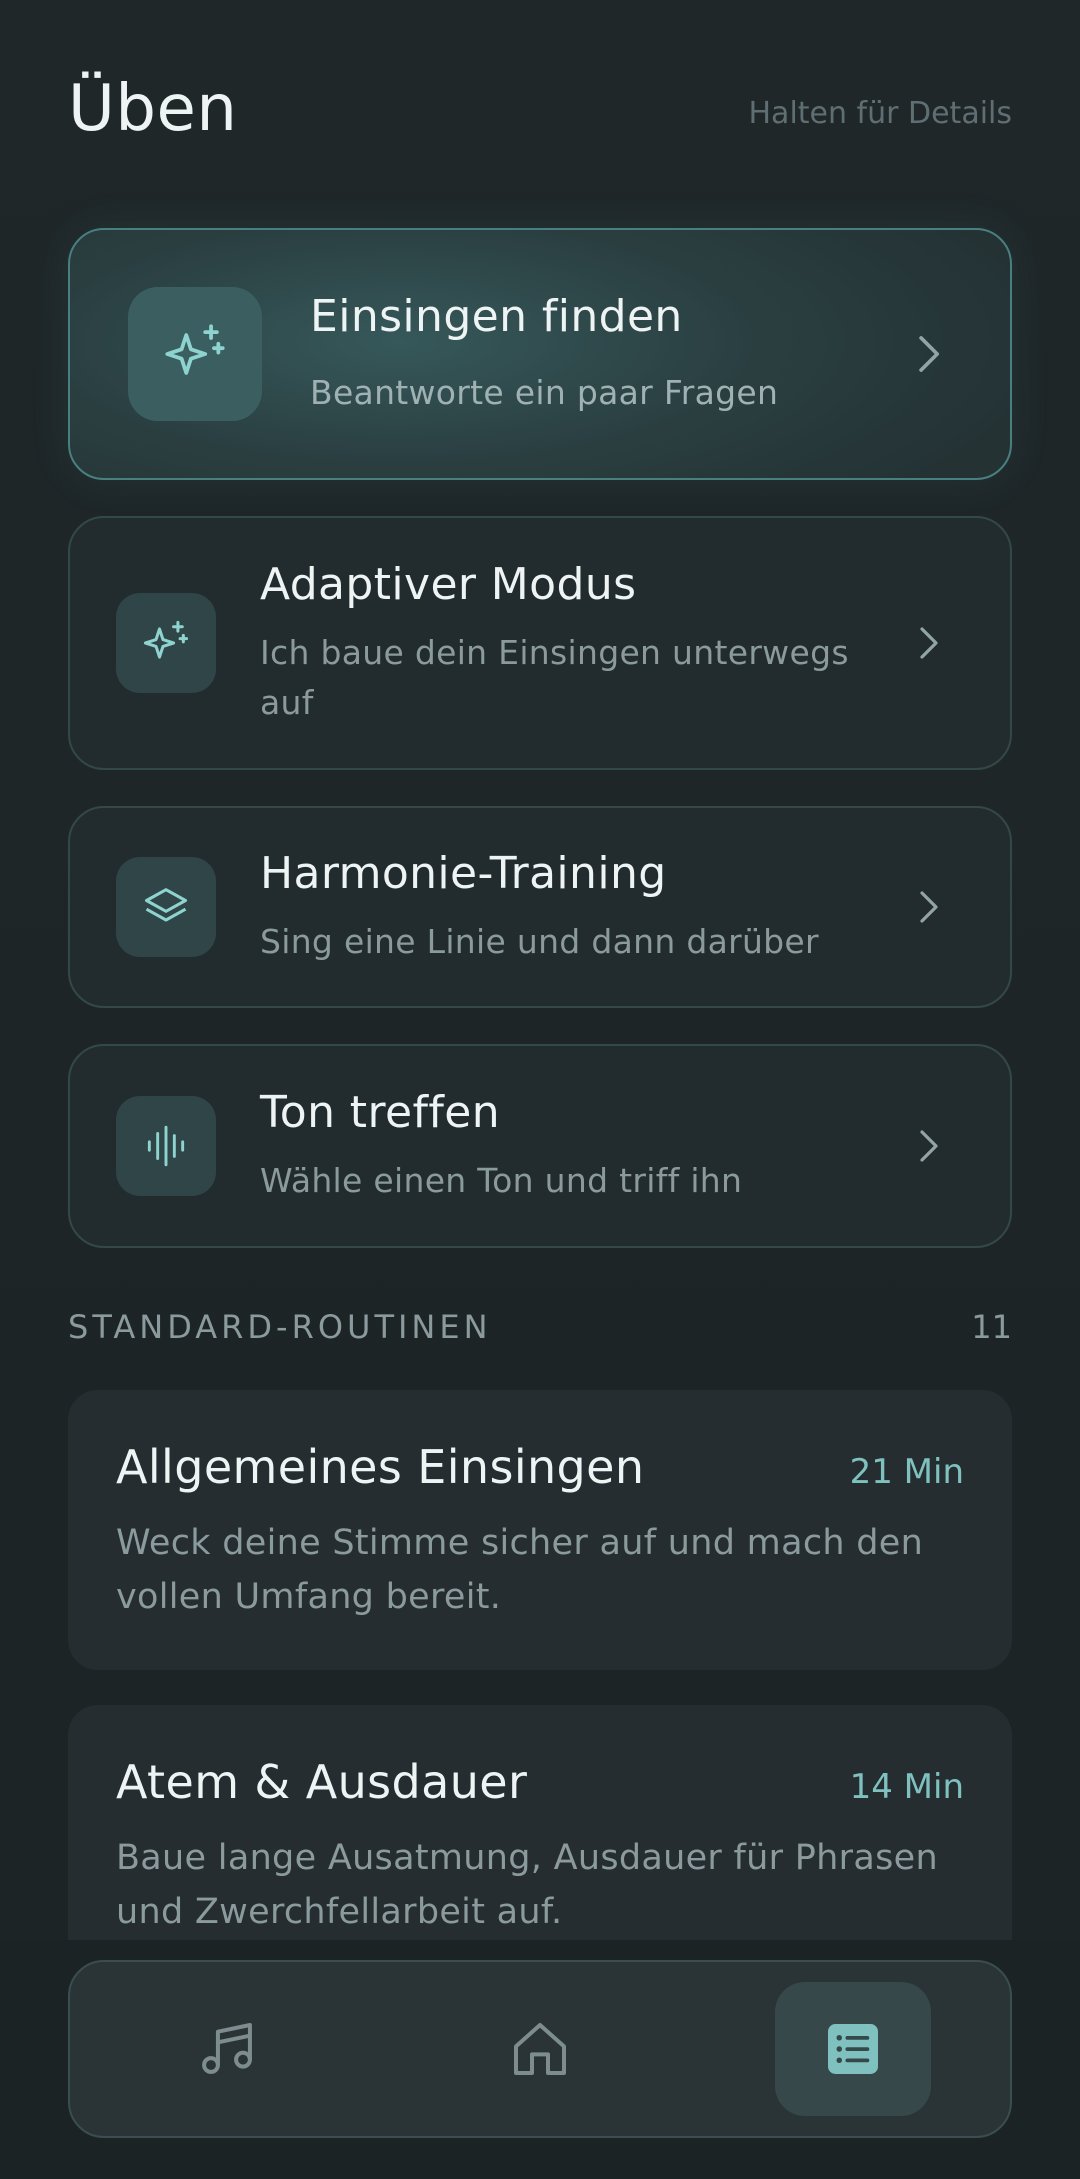 The height and width of the screenshot is (2179, 1080). I want to click on card-title: Einsingen finden, so click(496, 316).